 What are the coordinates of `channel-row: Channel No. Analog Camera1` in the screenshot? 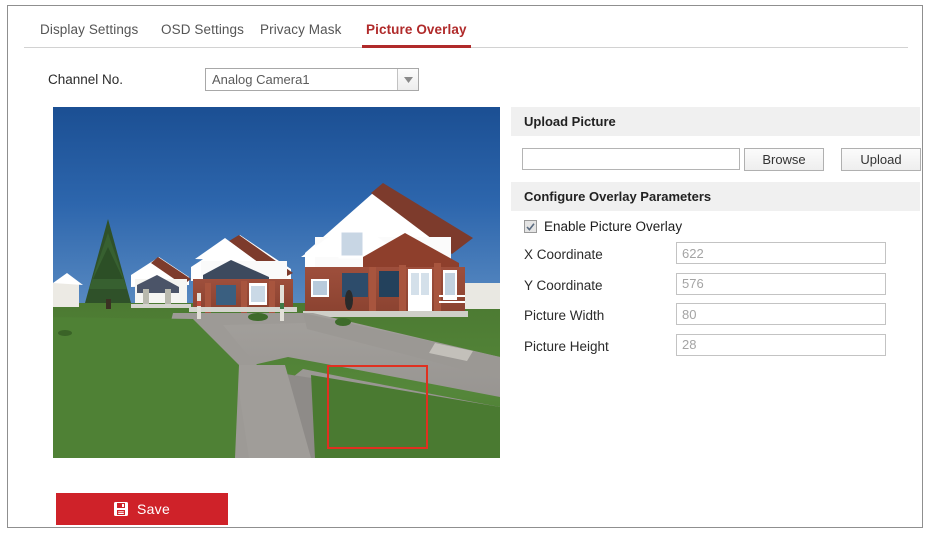 It's located at (465, 82).